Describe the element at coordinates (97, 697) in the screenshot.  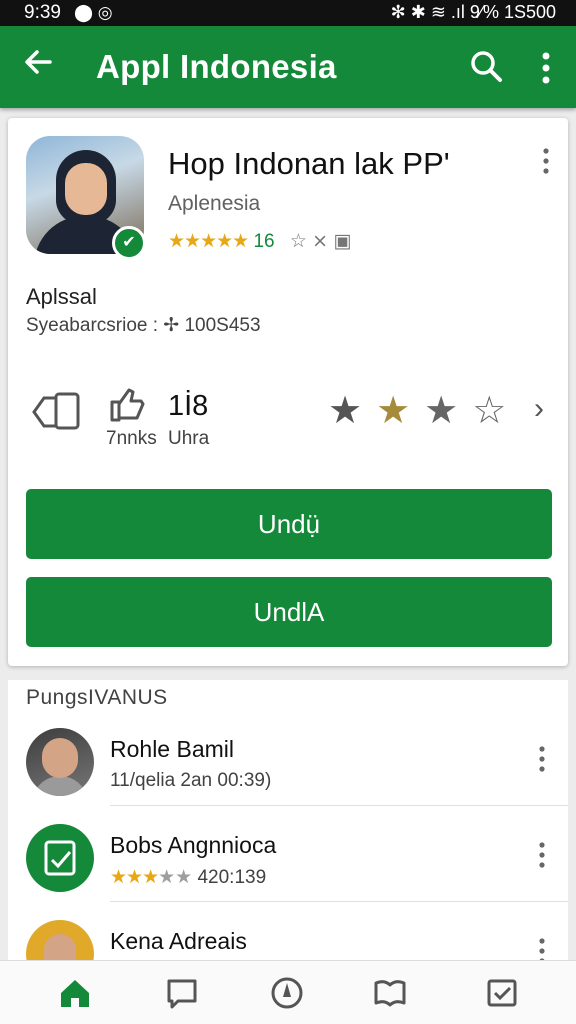
I see `list-header: PungsIVANUS` at that location.